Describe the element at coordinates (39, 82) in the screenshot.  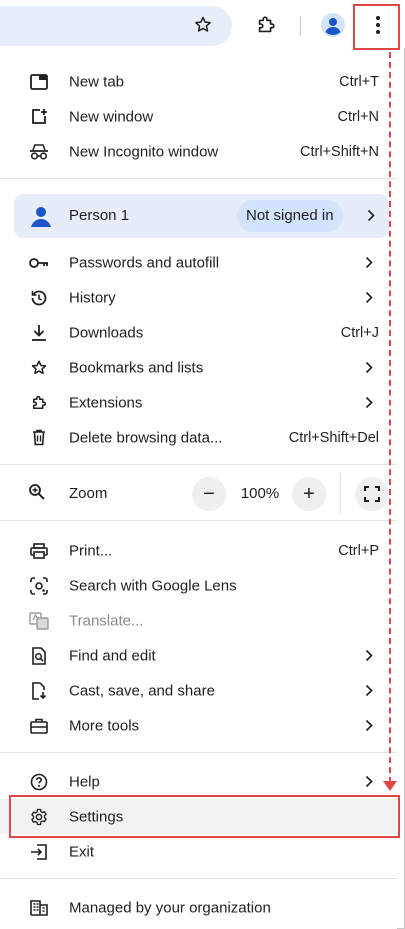
I see `new-tab-icon` at that location.